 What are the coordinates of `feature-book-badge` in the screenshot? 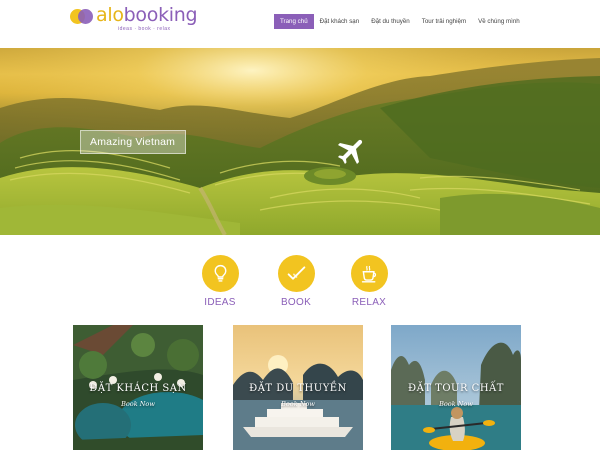 It's located at (296, 273).